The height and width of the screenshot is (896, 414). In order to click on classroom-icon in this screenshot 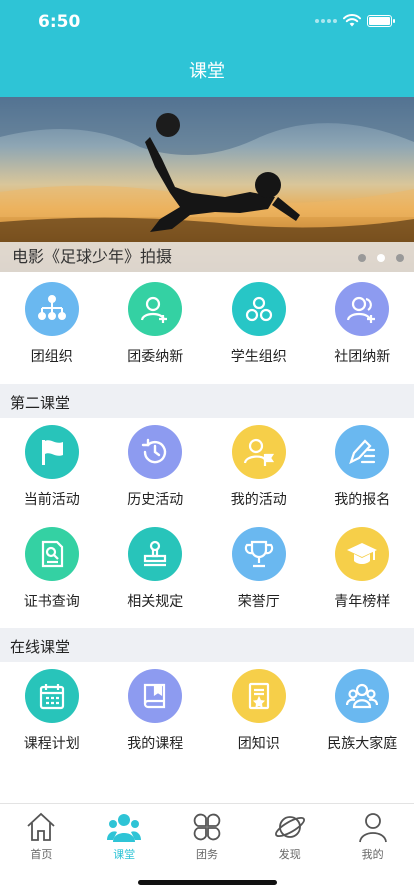, I will do `click(124, 828)`.